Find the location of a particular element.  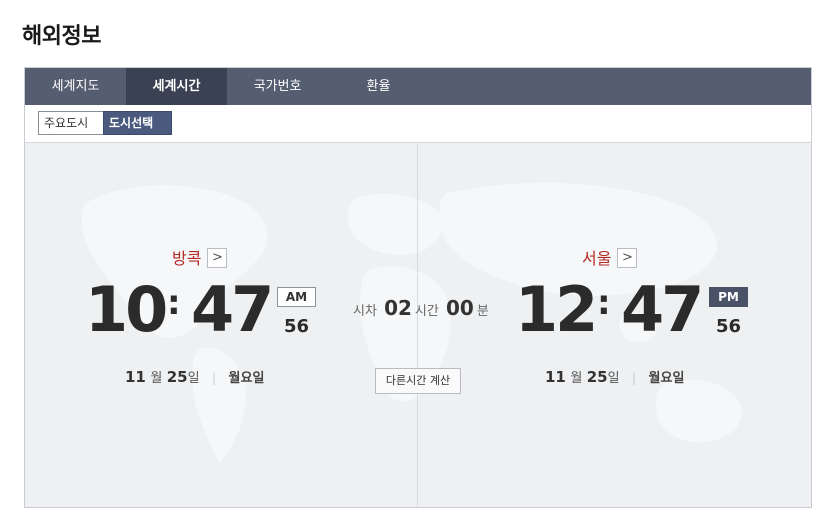

right-city-date: 11 월 25일 | 월요일 is located at coordinates (614, 376).